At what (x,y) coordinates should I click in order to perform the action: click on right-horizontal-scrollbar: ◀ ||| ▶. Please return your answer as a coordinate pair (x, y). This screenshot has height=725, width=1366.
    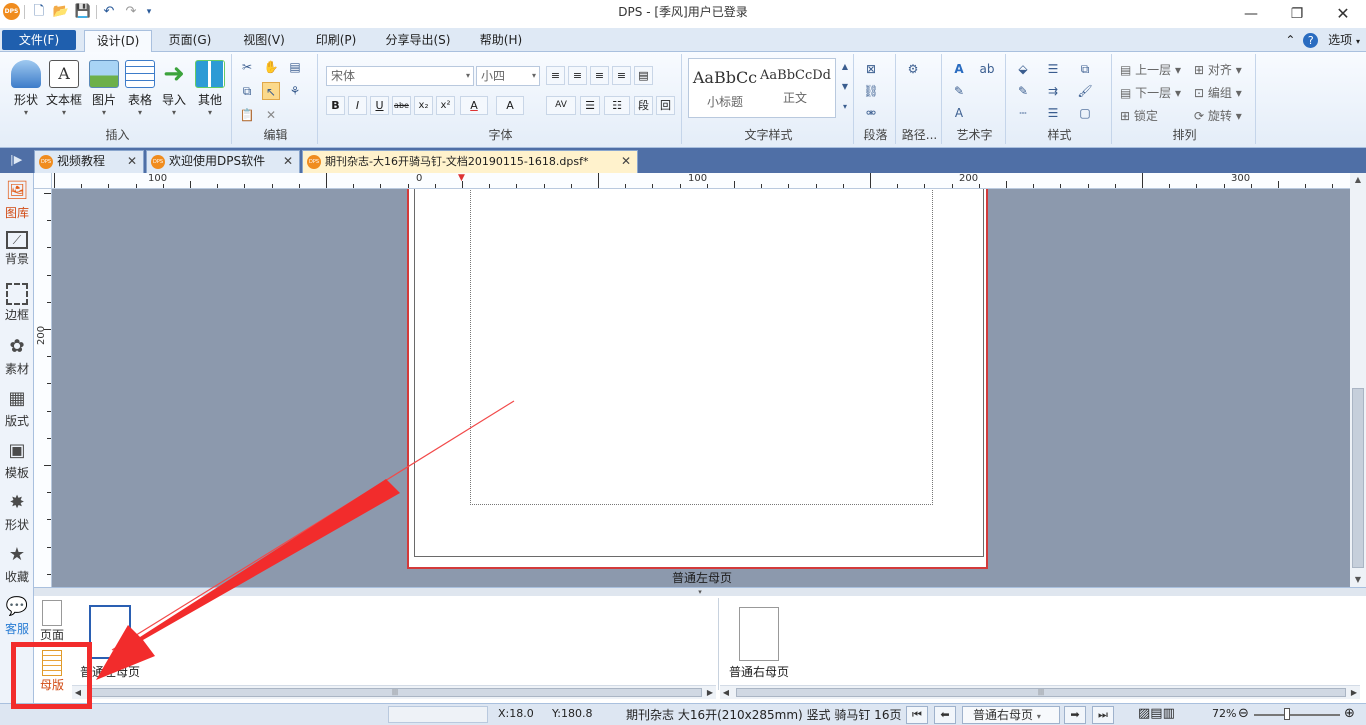
    Looking at the image, I should click on (1040, 692).